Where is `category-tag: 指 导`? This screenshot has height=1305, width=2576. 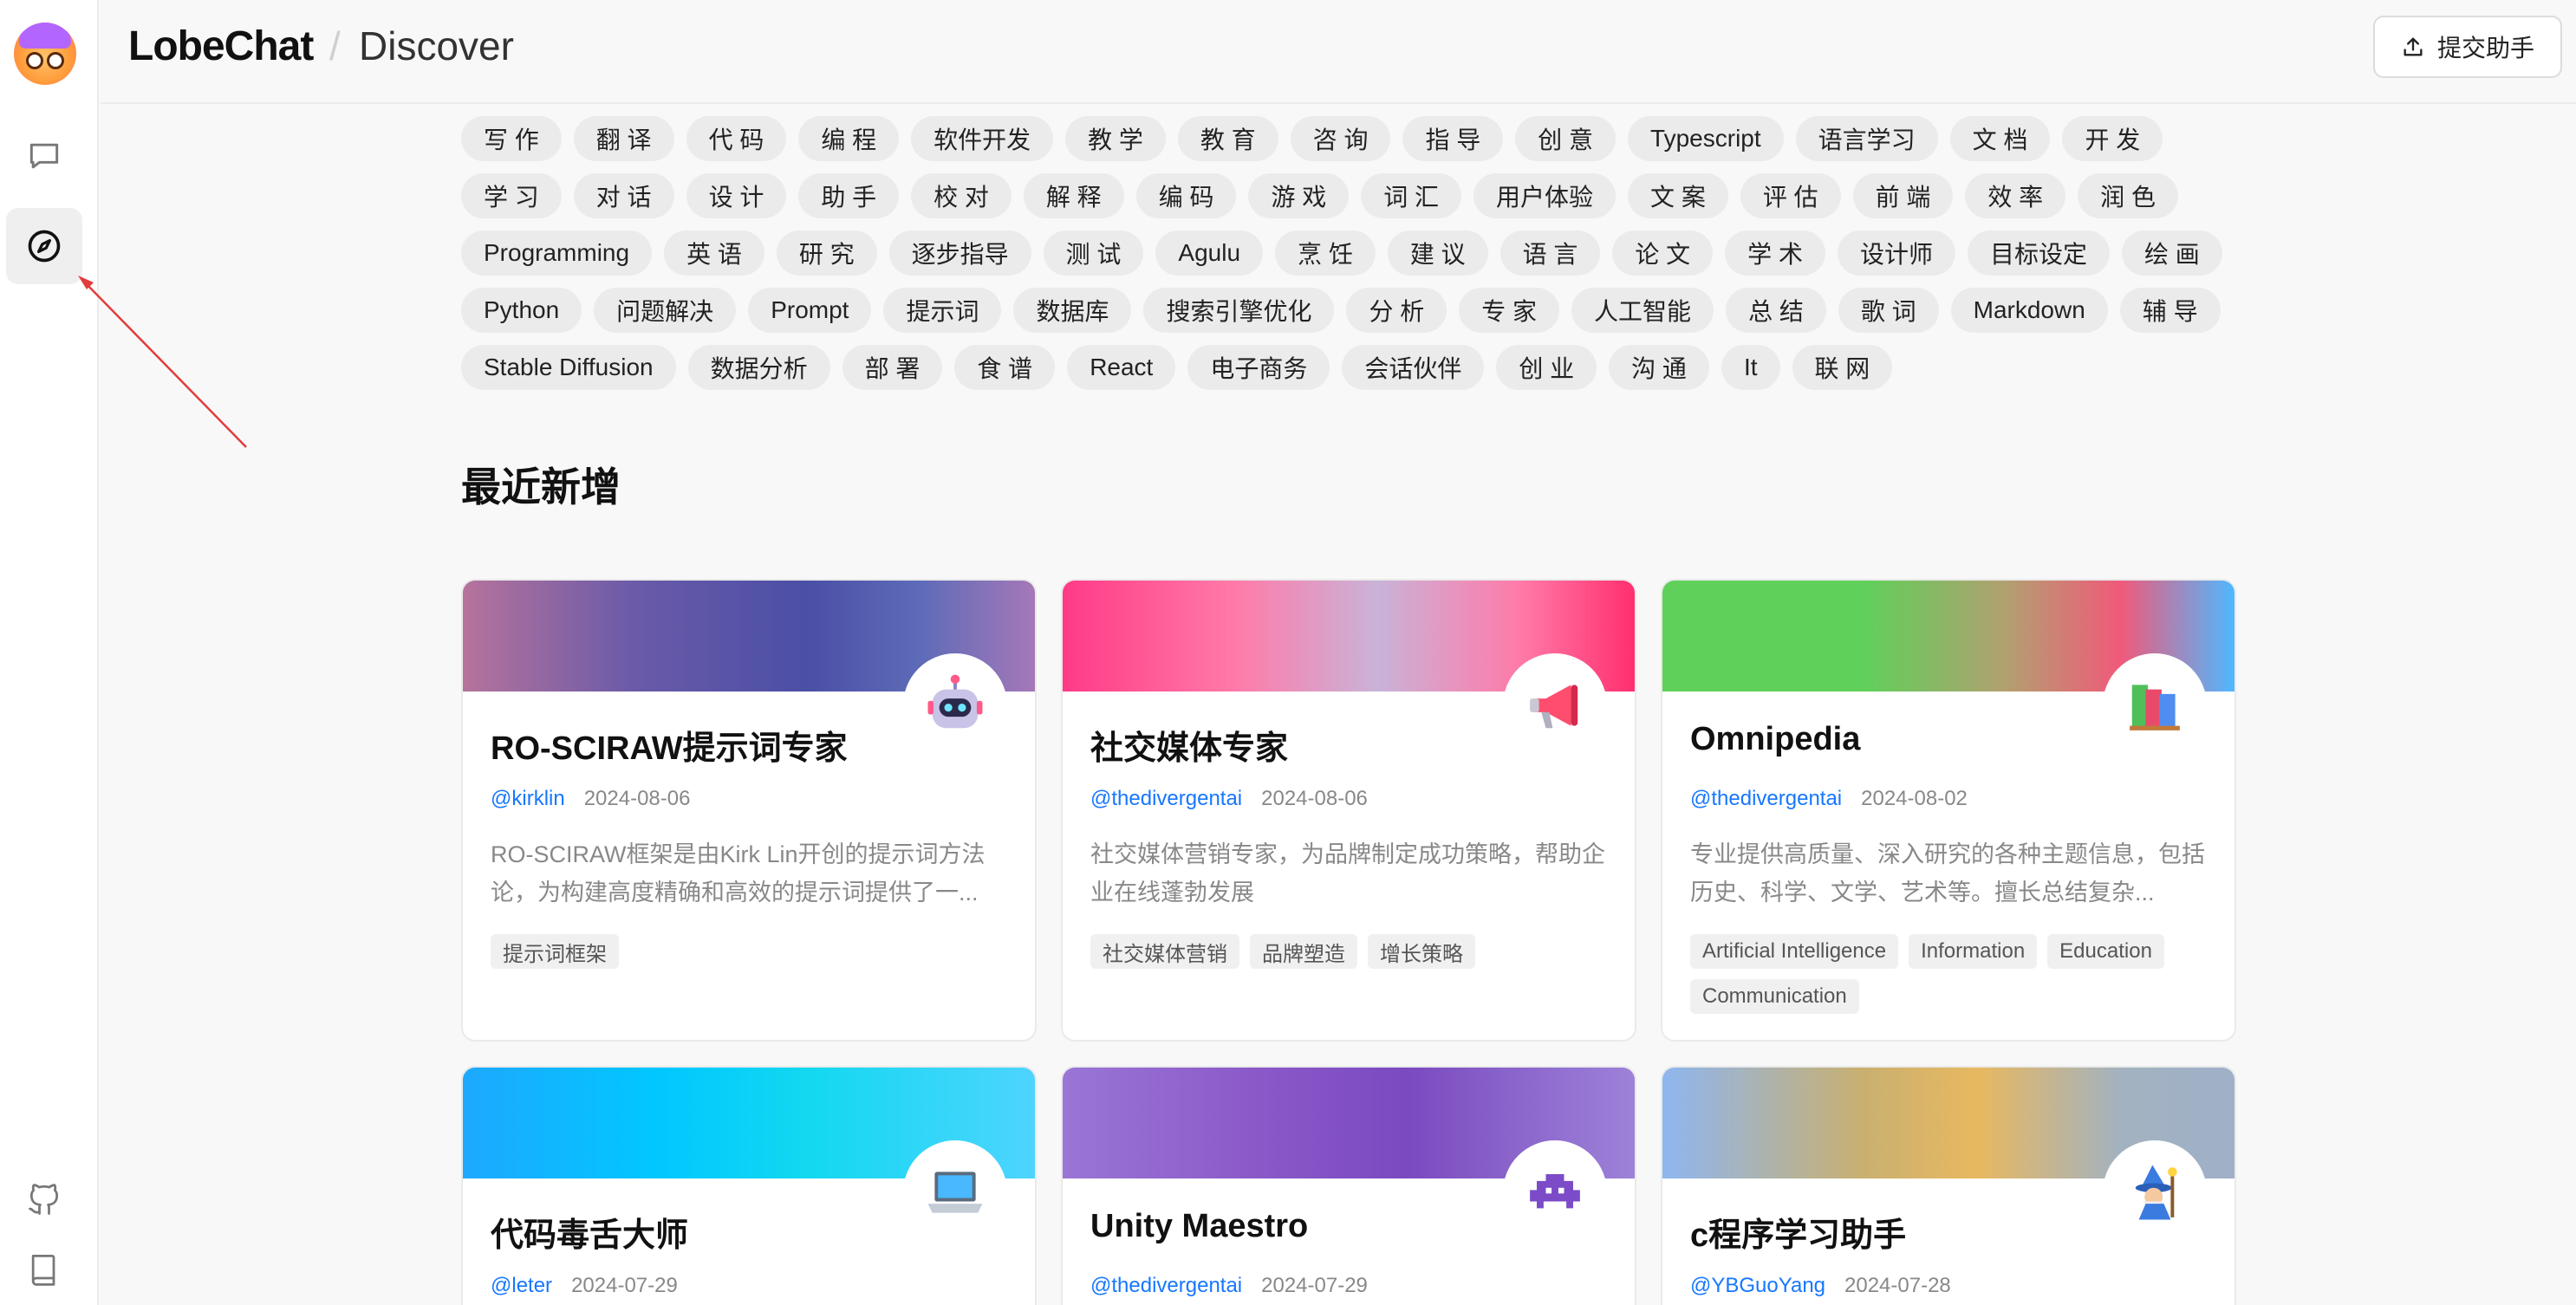 category-tag: 指 导 is located at coordinates (1453, 138).